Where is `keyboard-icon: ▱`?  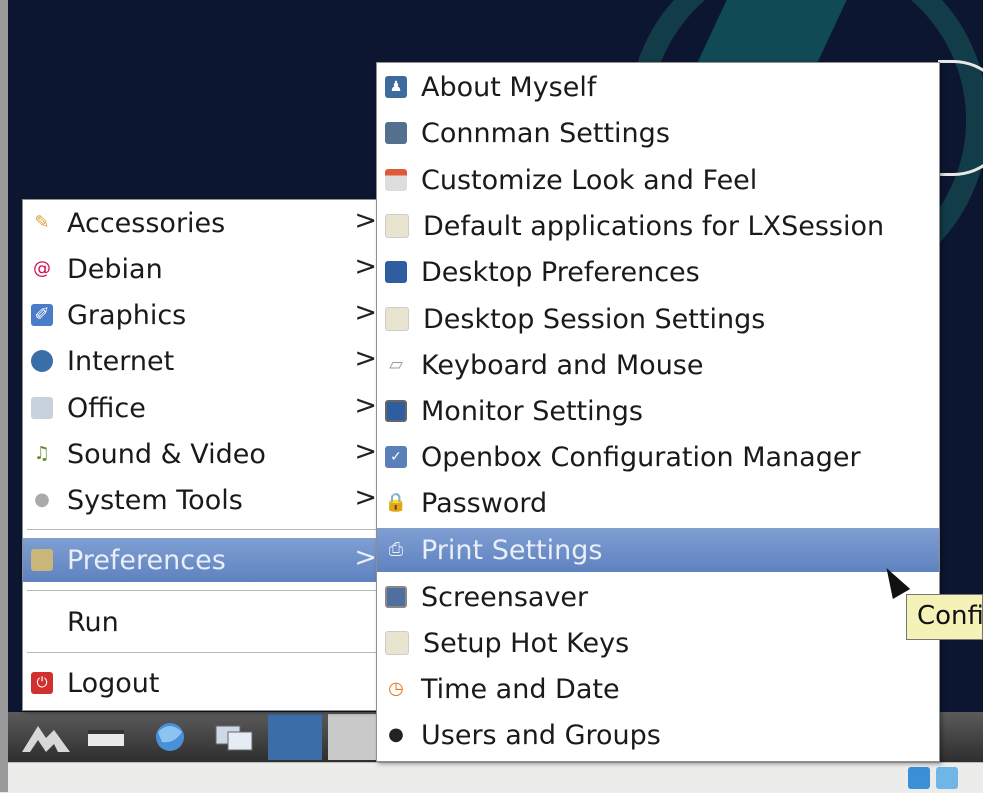 keyboard-icon: ▱ is located at coordinates (396, 364).